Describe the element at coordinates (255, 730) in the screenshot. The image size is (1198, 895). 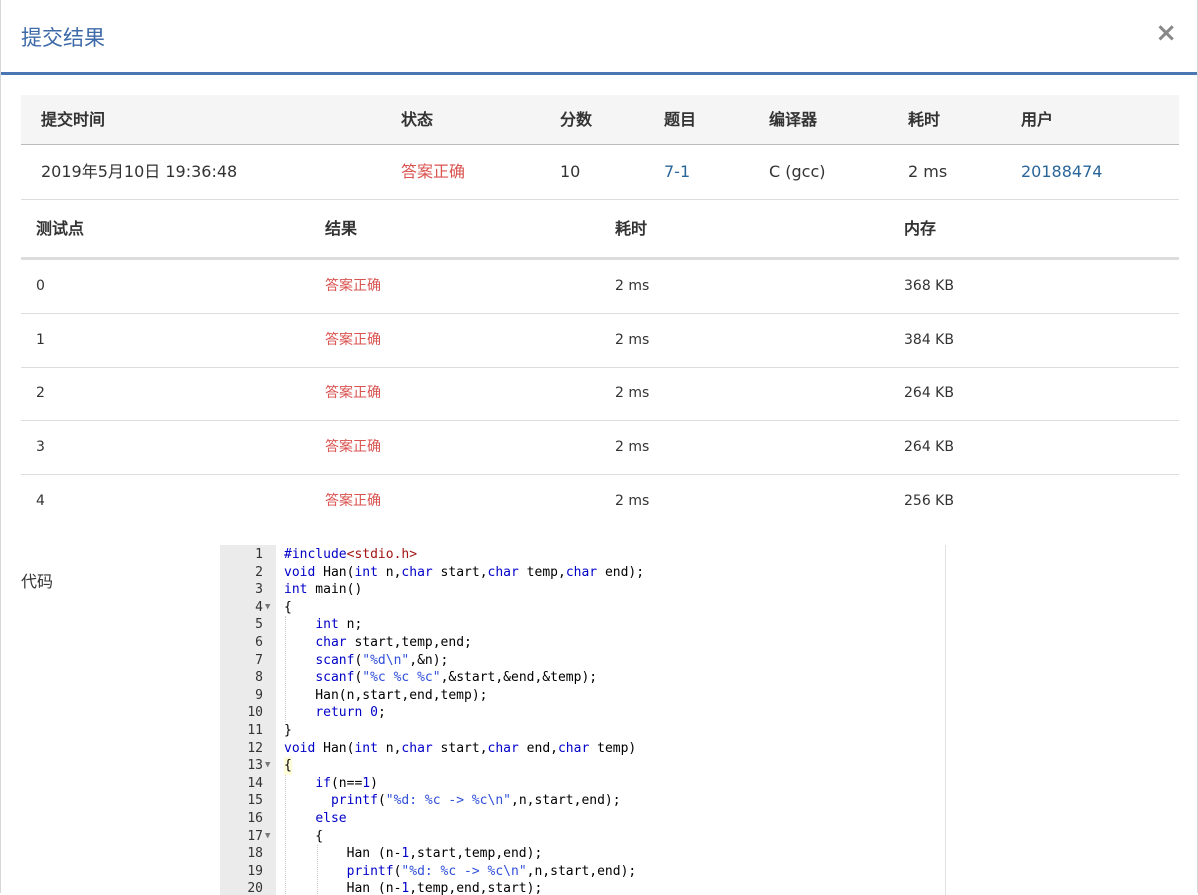
I see `line-number: 11` at that location.